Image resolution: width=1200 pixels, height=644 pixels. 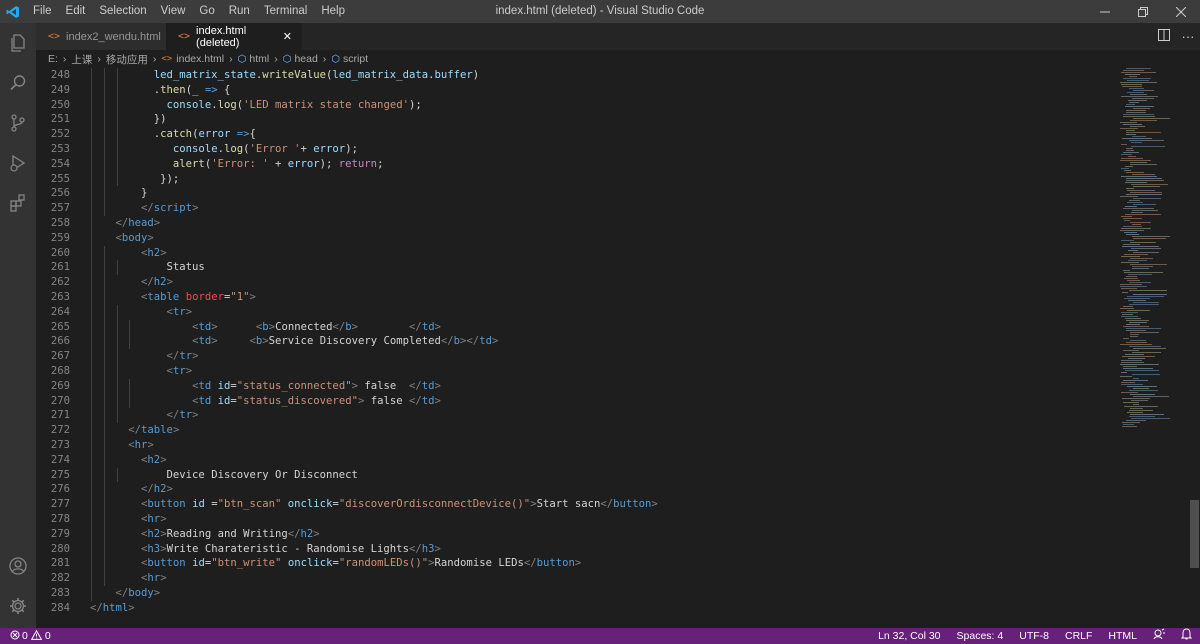 I want to click on chevron-right-icon: ›, so click(x=231, y=59).